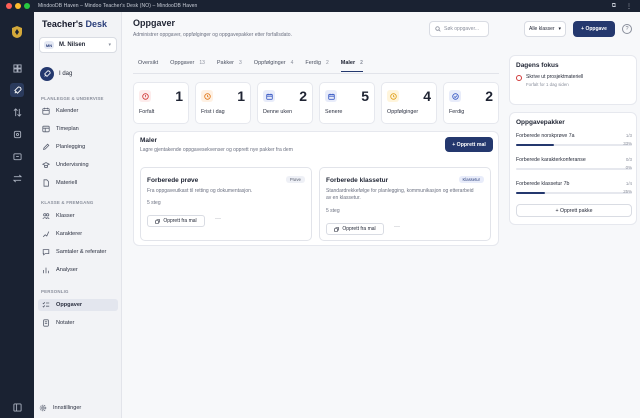  I want to click on new-package-button: + Opprett pakke, so click(574, 210).